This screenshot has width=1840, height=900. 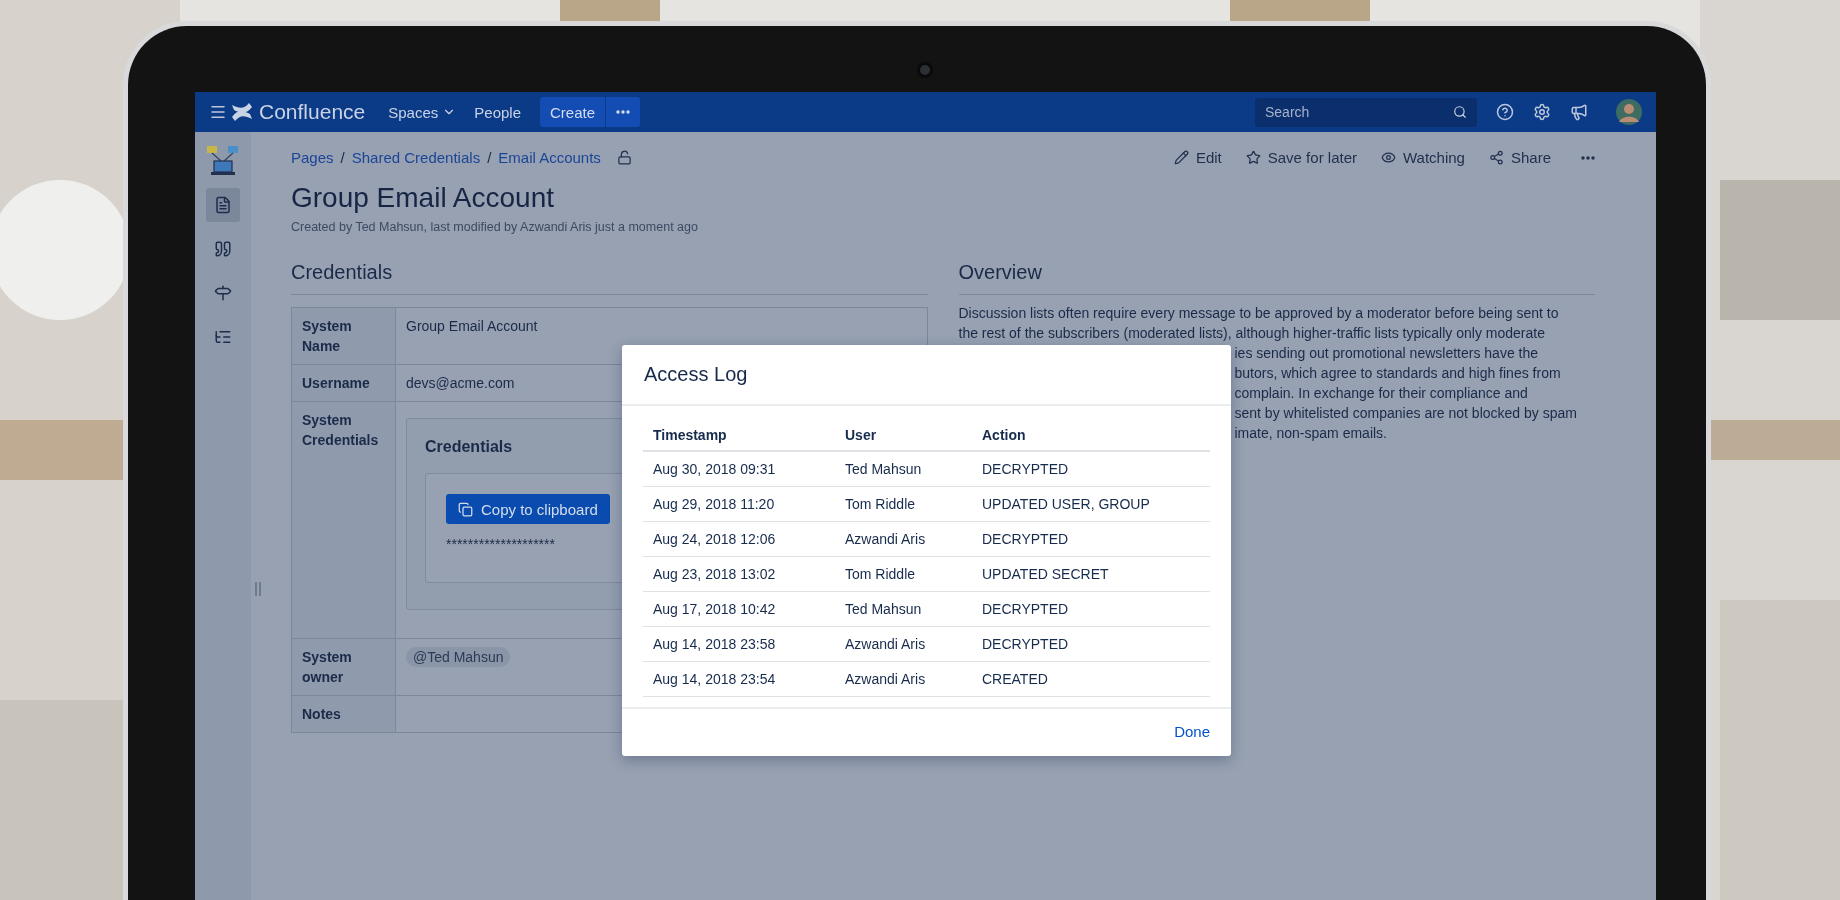 What do you see at coordinates (925, 70) in the screenshot?
I see `camera-lens` at bounding box center [925, 70].